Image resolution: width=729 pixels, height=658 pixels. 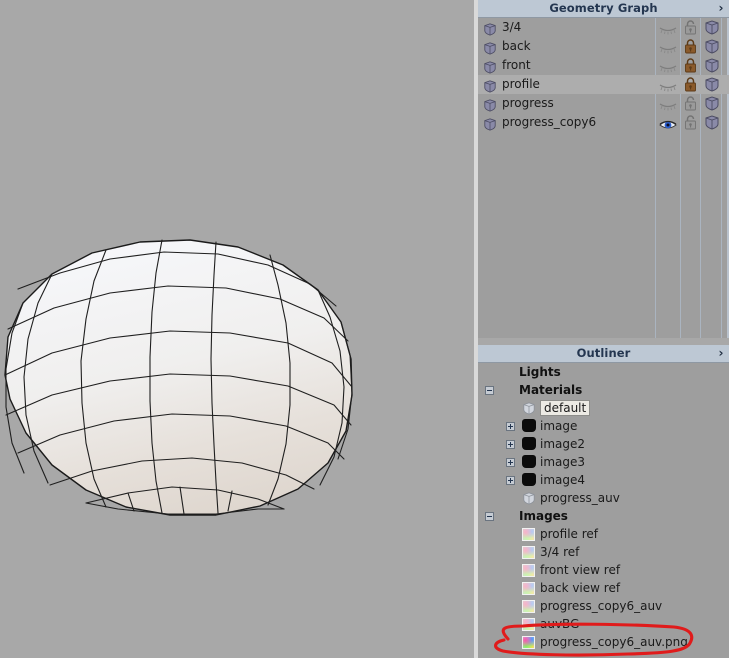 I want to click on outliner-item-default: default, so click(x=603, y=408).